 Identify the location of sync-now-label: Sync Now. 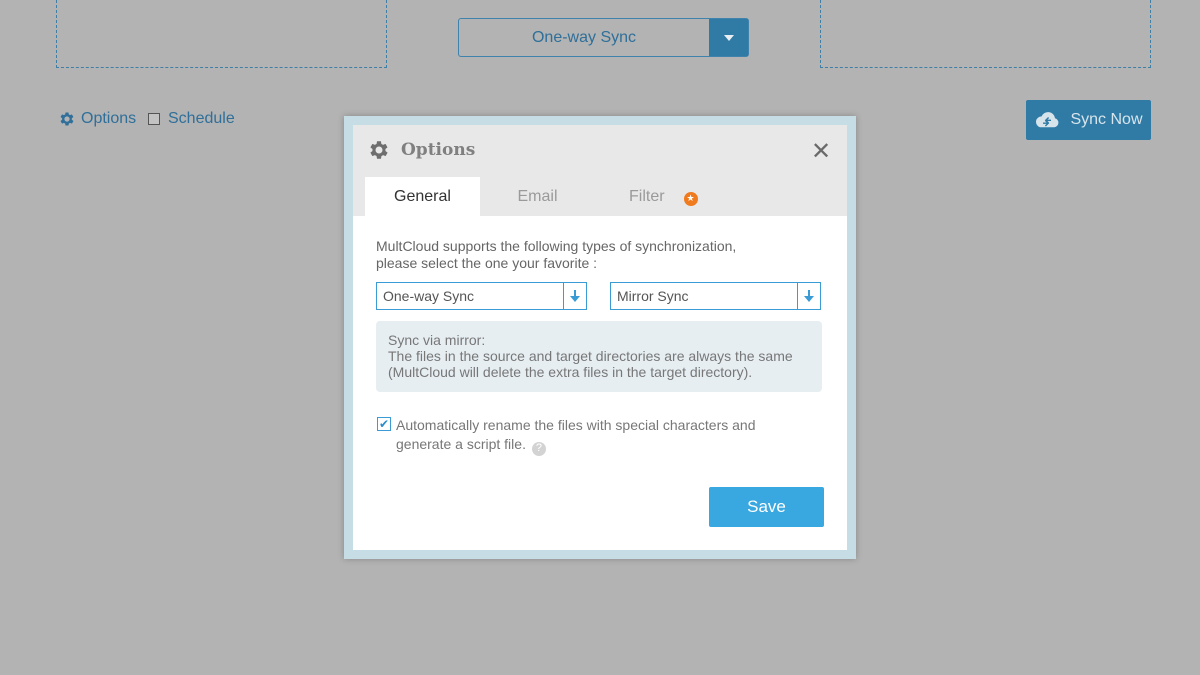
(1106, 119).